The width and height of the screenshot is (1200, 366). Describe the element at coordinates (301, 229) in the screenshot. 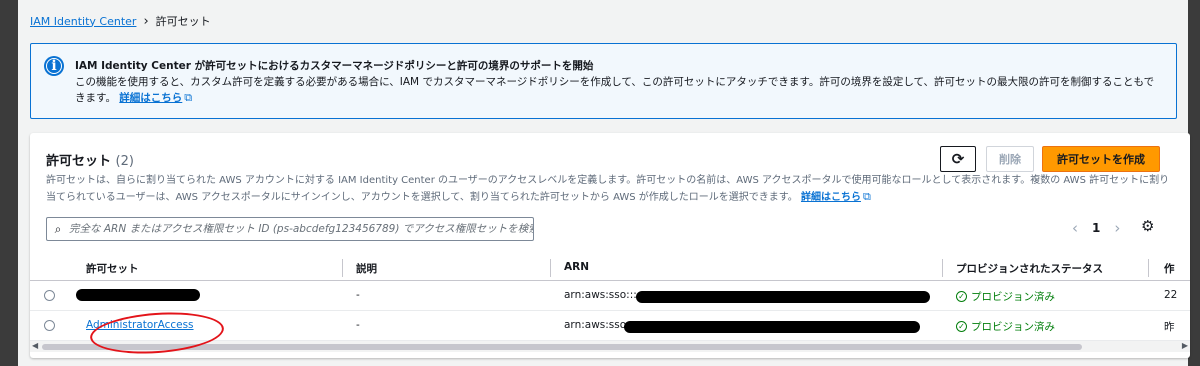

I see `search-input` at that location.